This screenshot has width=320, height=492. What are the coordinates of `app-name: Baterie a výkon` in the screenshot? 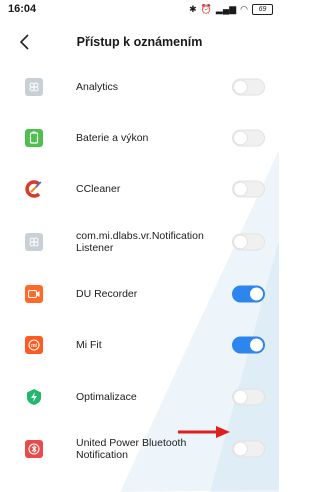 It's located at (112, 137).